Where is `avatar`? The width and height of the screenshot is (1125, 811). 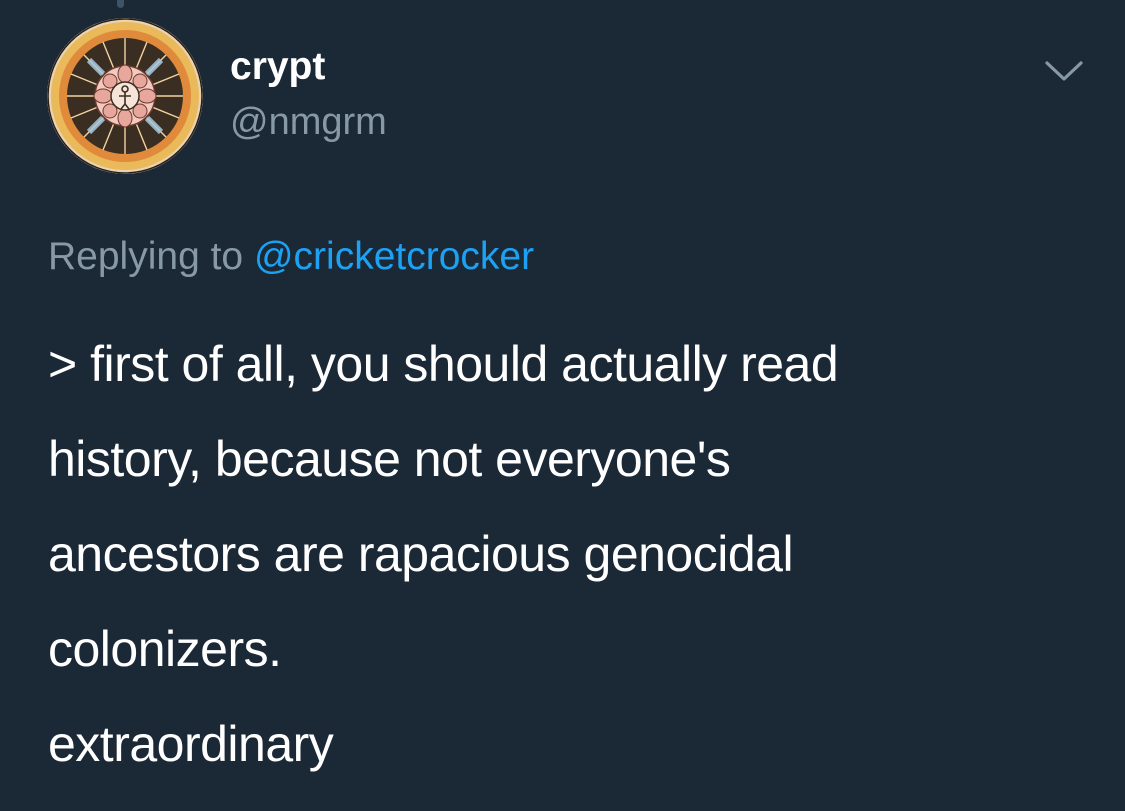 avatar is located at coordinates (125, 96).